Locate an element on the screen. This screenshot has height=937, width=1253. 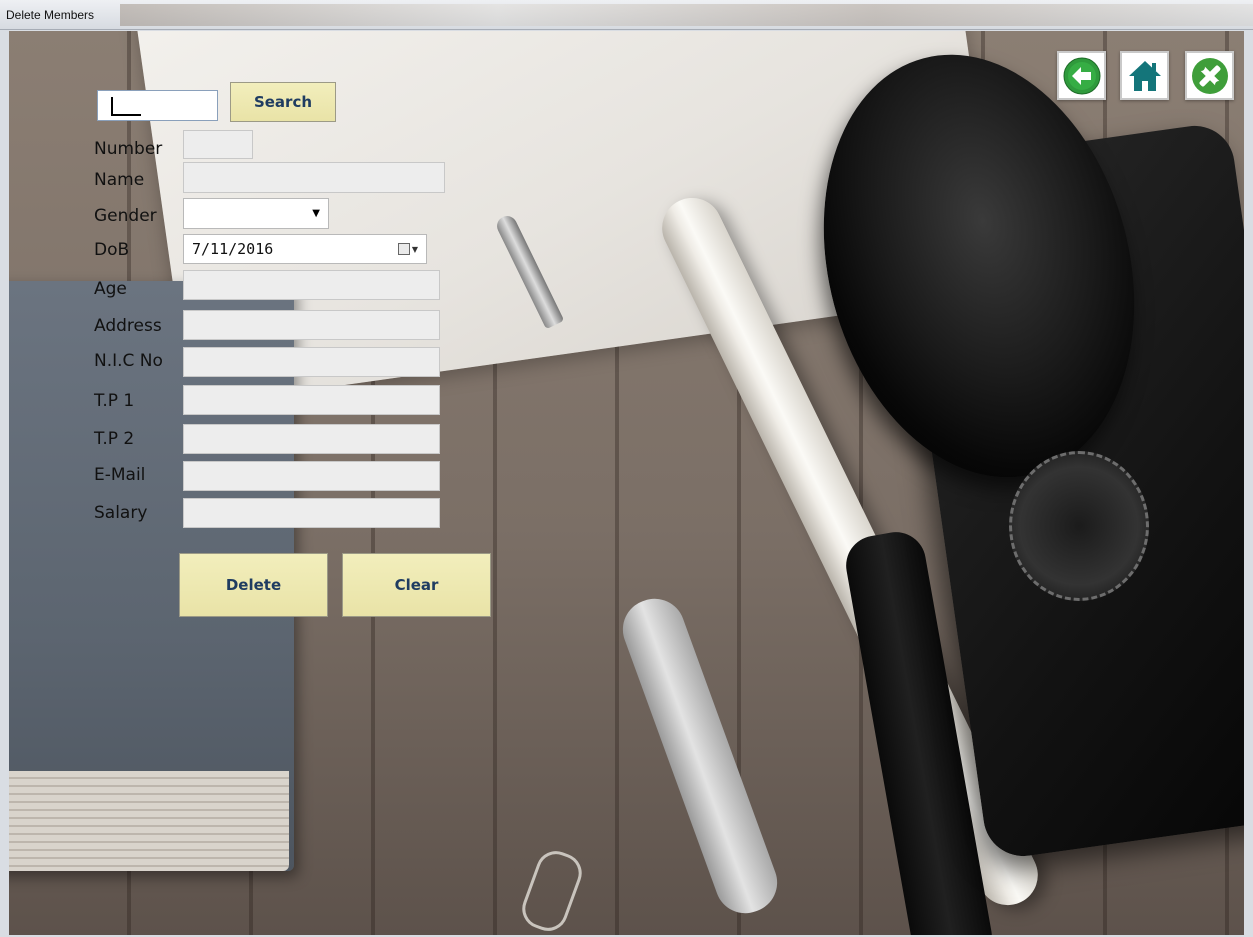
address-label: Address is located at coordinates (128, 326).